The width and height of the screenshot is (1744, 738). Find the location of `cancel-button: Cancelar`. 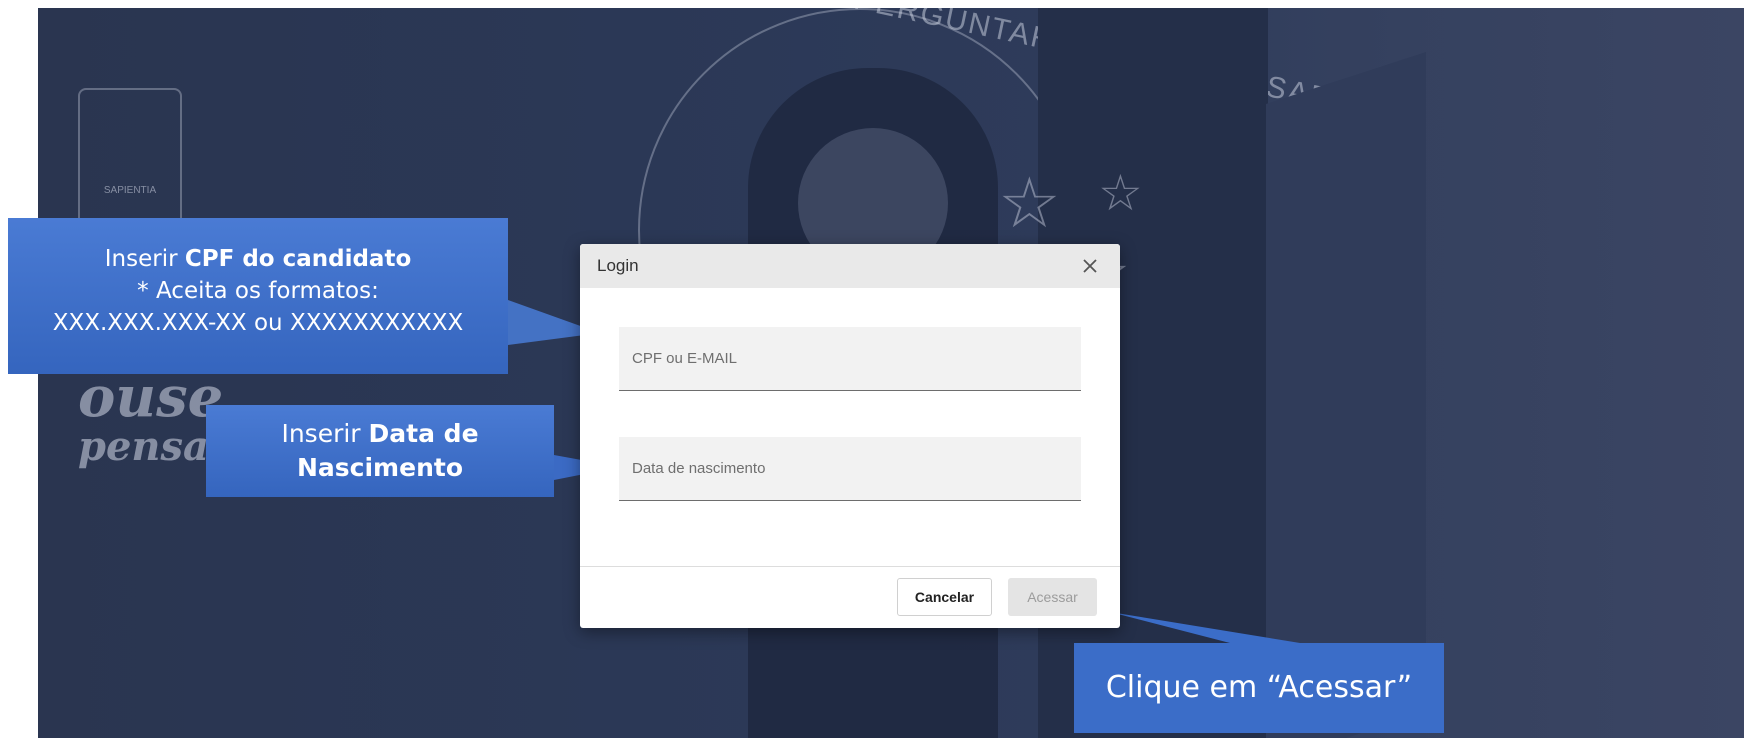

cancel-button: Cancelar is located at coordinates (944, 597).